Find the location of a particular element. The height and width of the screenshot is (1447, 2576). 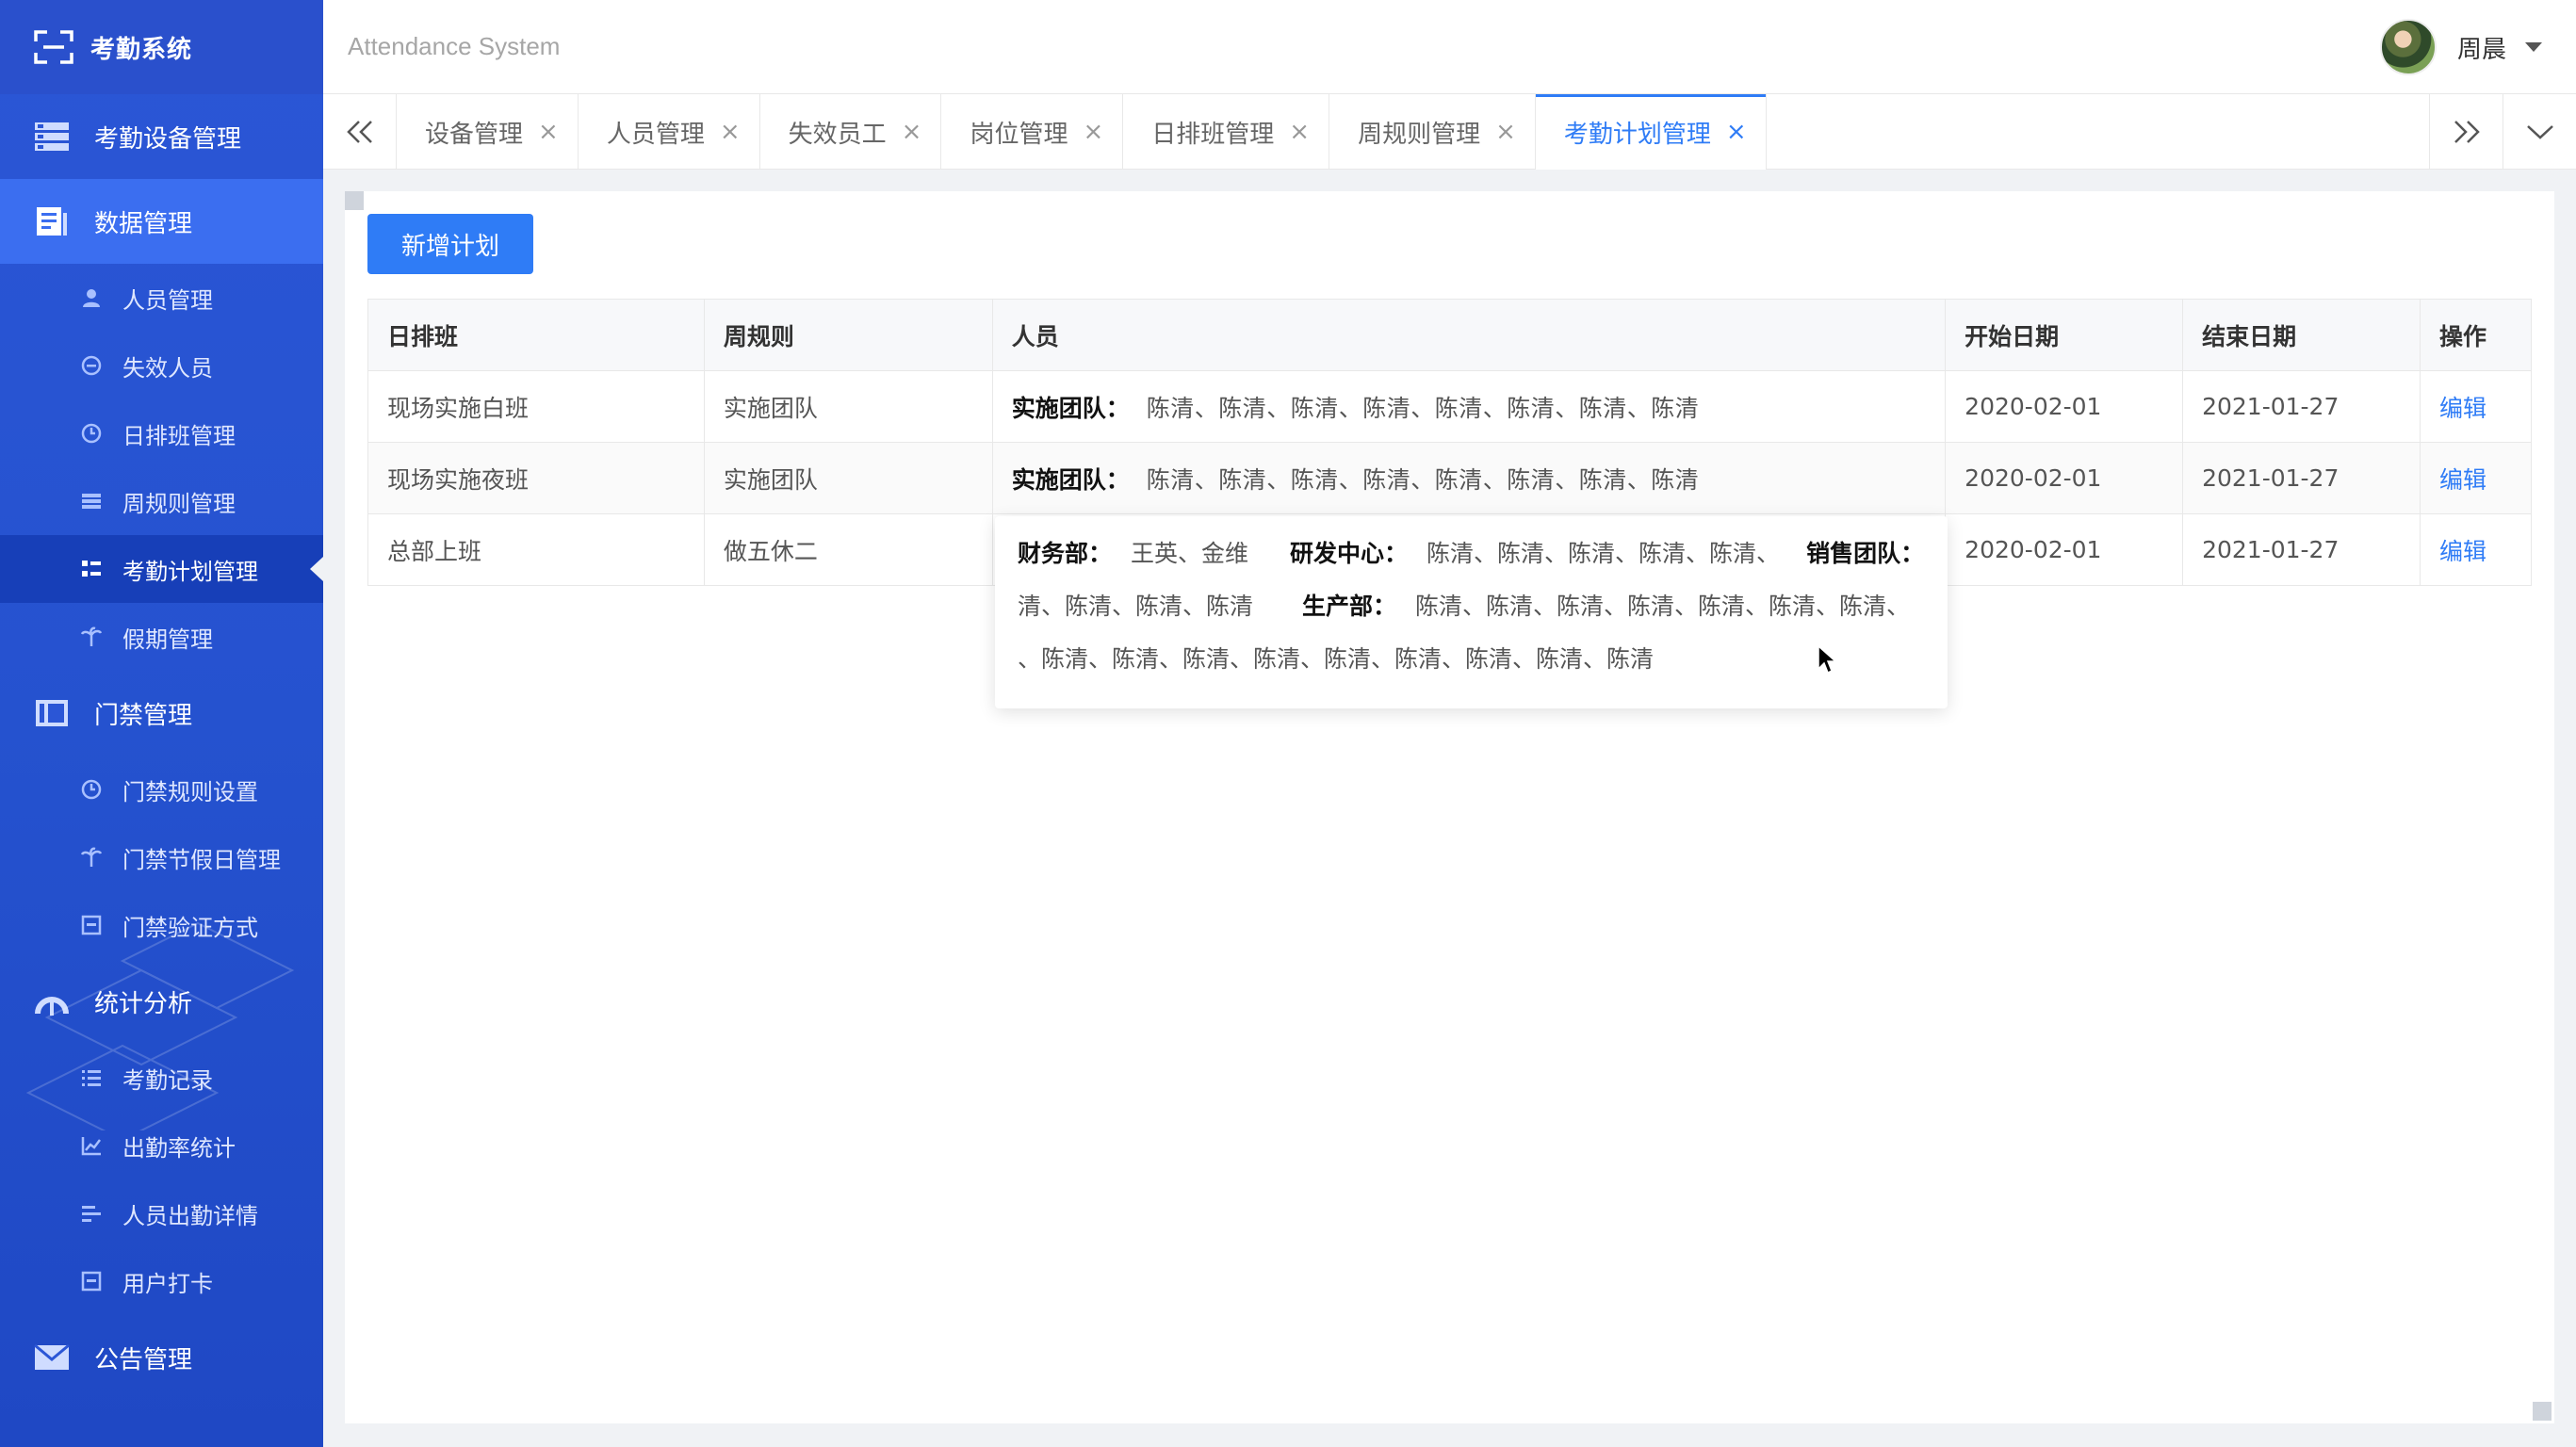

sidebar-group-label: 考勤设备管理 is located at coordinates (168, 139).